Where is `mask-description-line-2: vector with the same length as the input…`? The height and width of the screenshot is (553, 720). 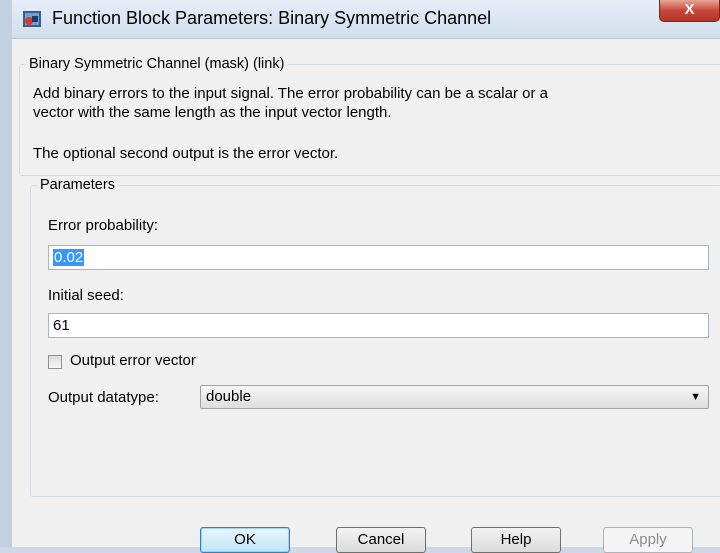 mask-description-line-2: vector with the same length as the input… is located at coordinates (212, 112).